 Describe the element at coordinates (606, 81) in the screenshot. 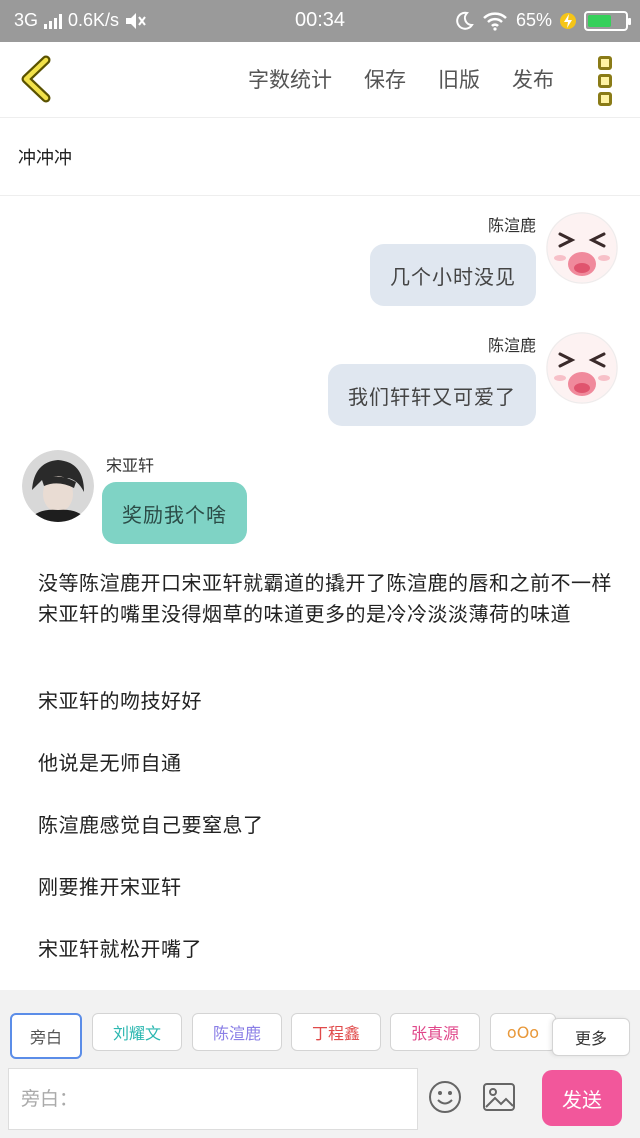

I see `more-menu-icon` at that location.